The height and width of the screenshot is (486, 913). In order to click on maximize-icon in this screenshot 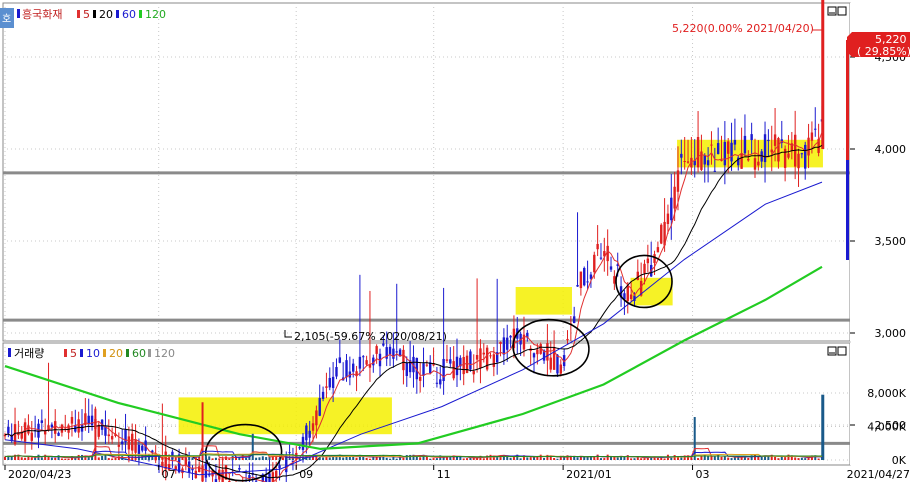, I will do `click(842, 11)`.